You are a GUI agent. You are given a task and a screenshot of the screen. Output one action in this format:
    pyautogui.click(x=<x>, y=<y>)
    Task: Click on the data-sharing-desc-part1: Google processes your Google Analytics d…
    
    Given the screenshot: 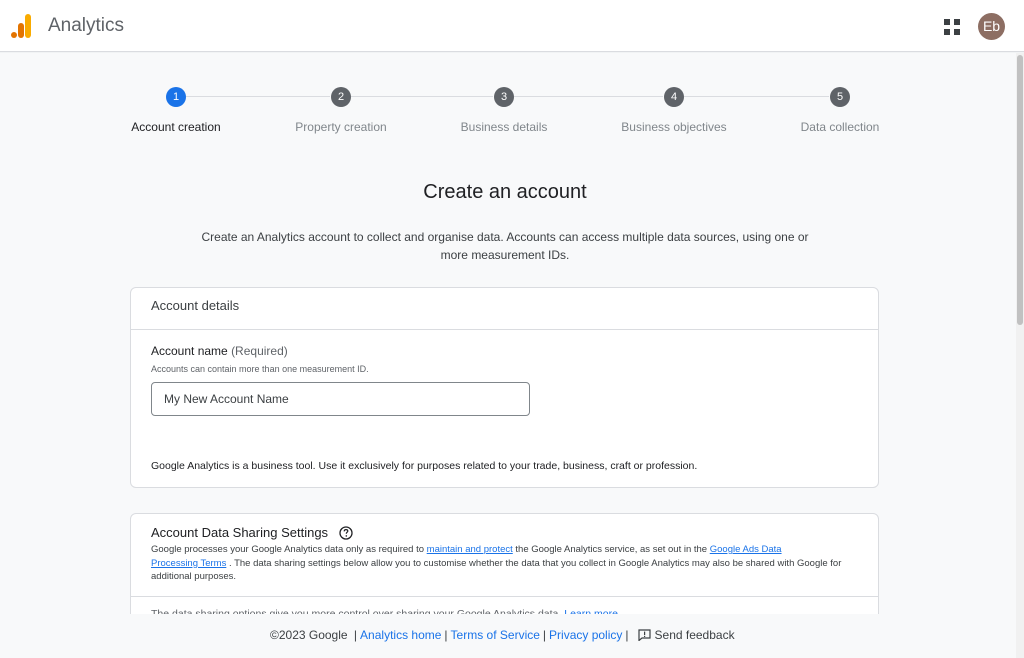 What is the action you would take?
    pyautogui.click(x=289, y=549)
    